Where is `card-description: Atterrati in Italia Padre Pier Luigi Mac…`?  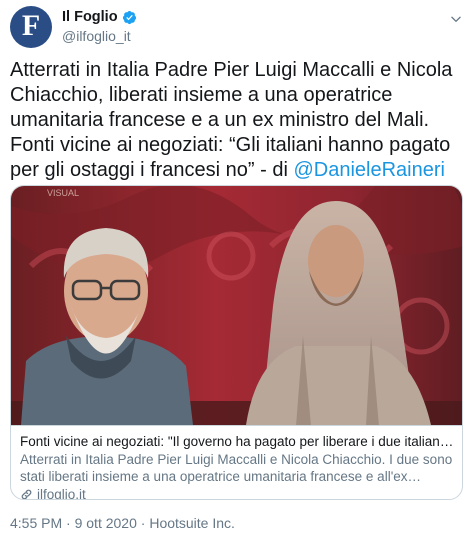 card-description: Atterrati in Italia Padre Pier Luigi Mac… is located at coordinates (236, 468).